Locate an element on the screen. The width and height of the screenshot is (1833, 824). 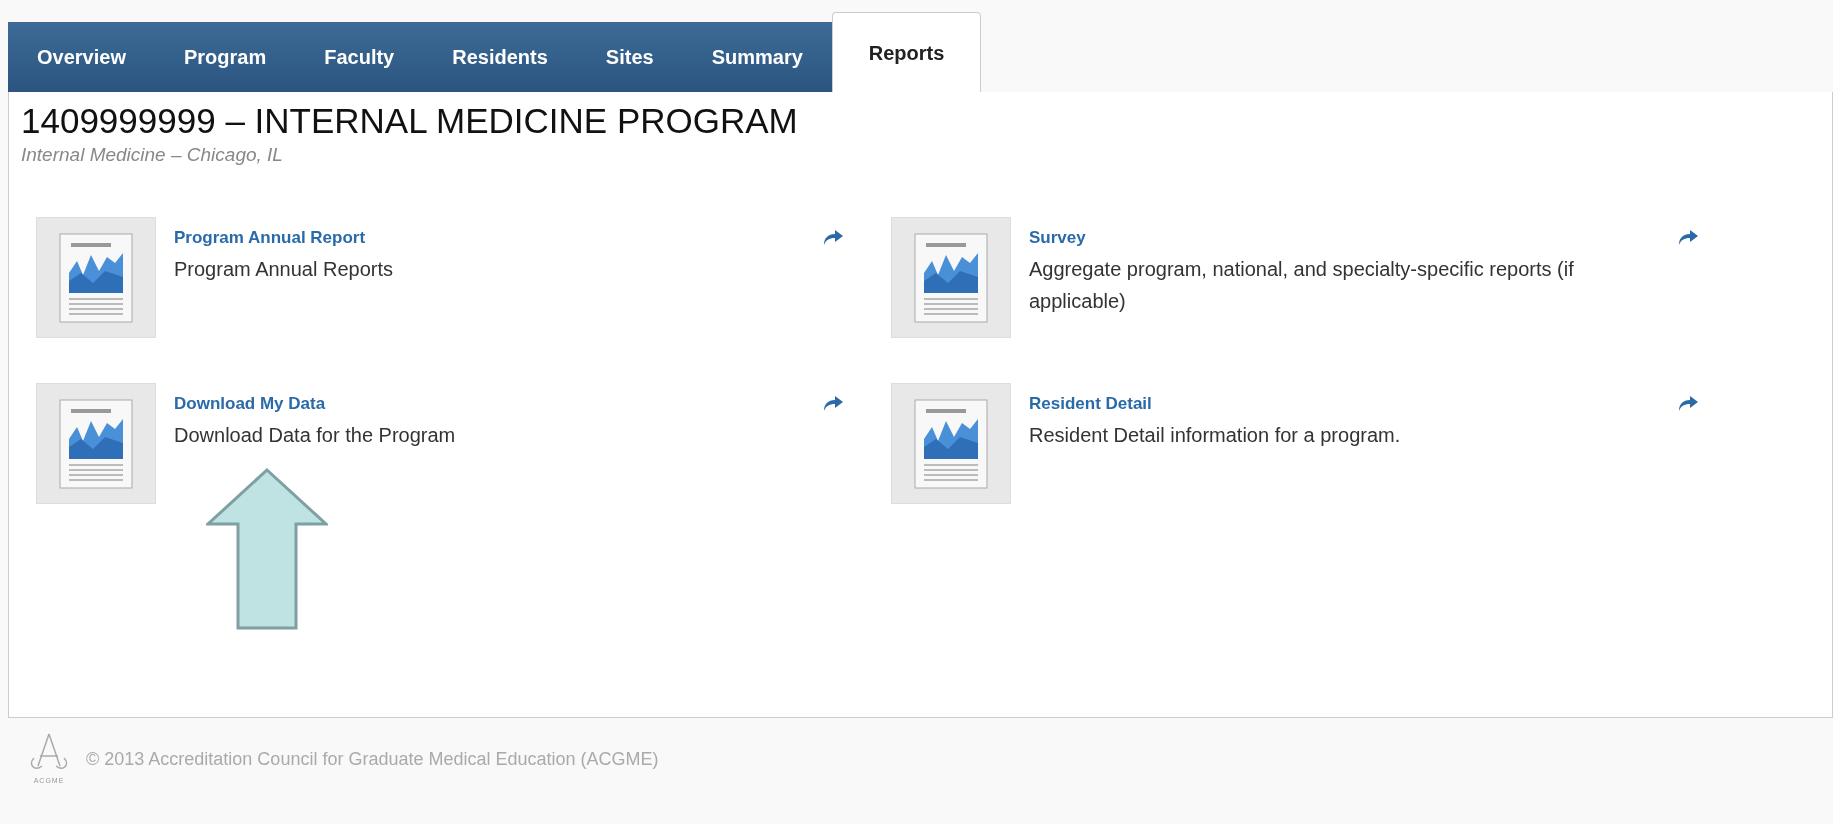
copyright-text: © 2013 Accreditation Council for Graduate Medical Education (ACGME) is located at coordinates (372, 759).